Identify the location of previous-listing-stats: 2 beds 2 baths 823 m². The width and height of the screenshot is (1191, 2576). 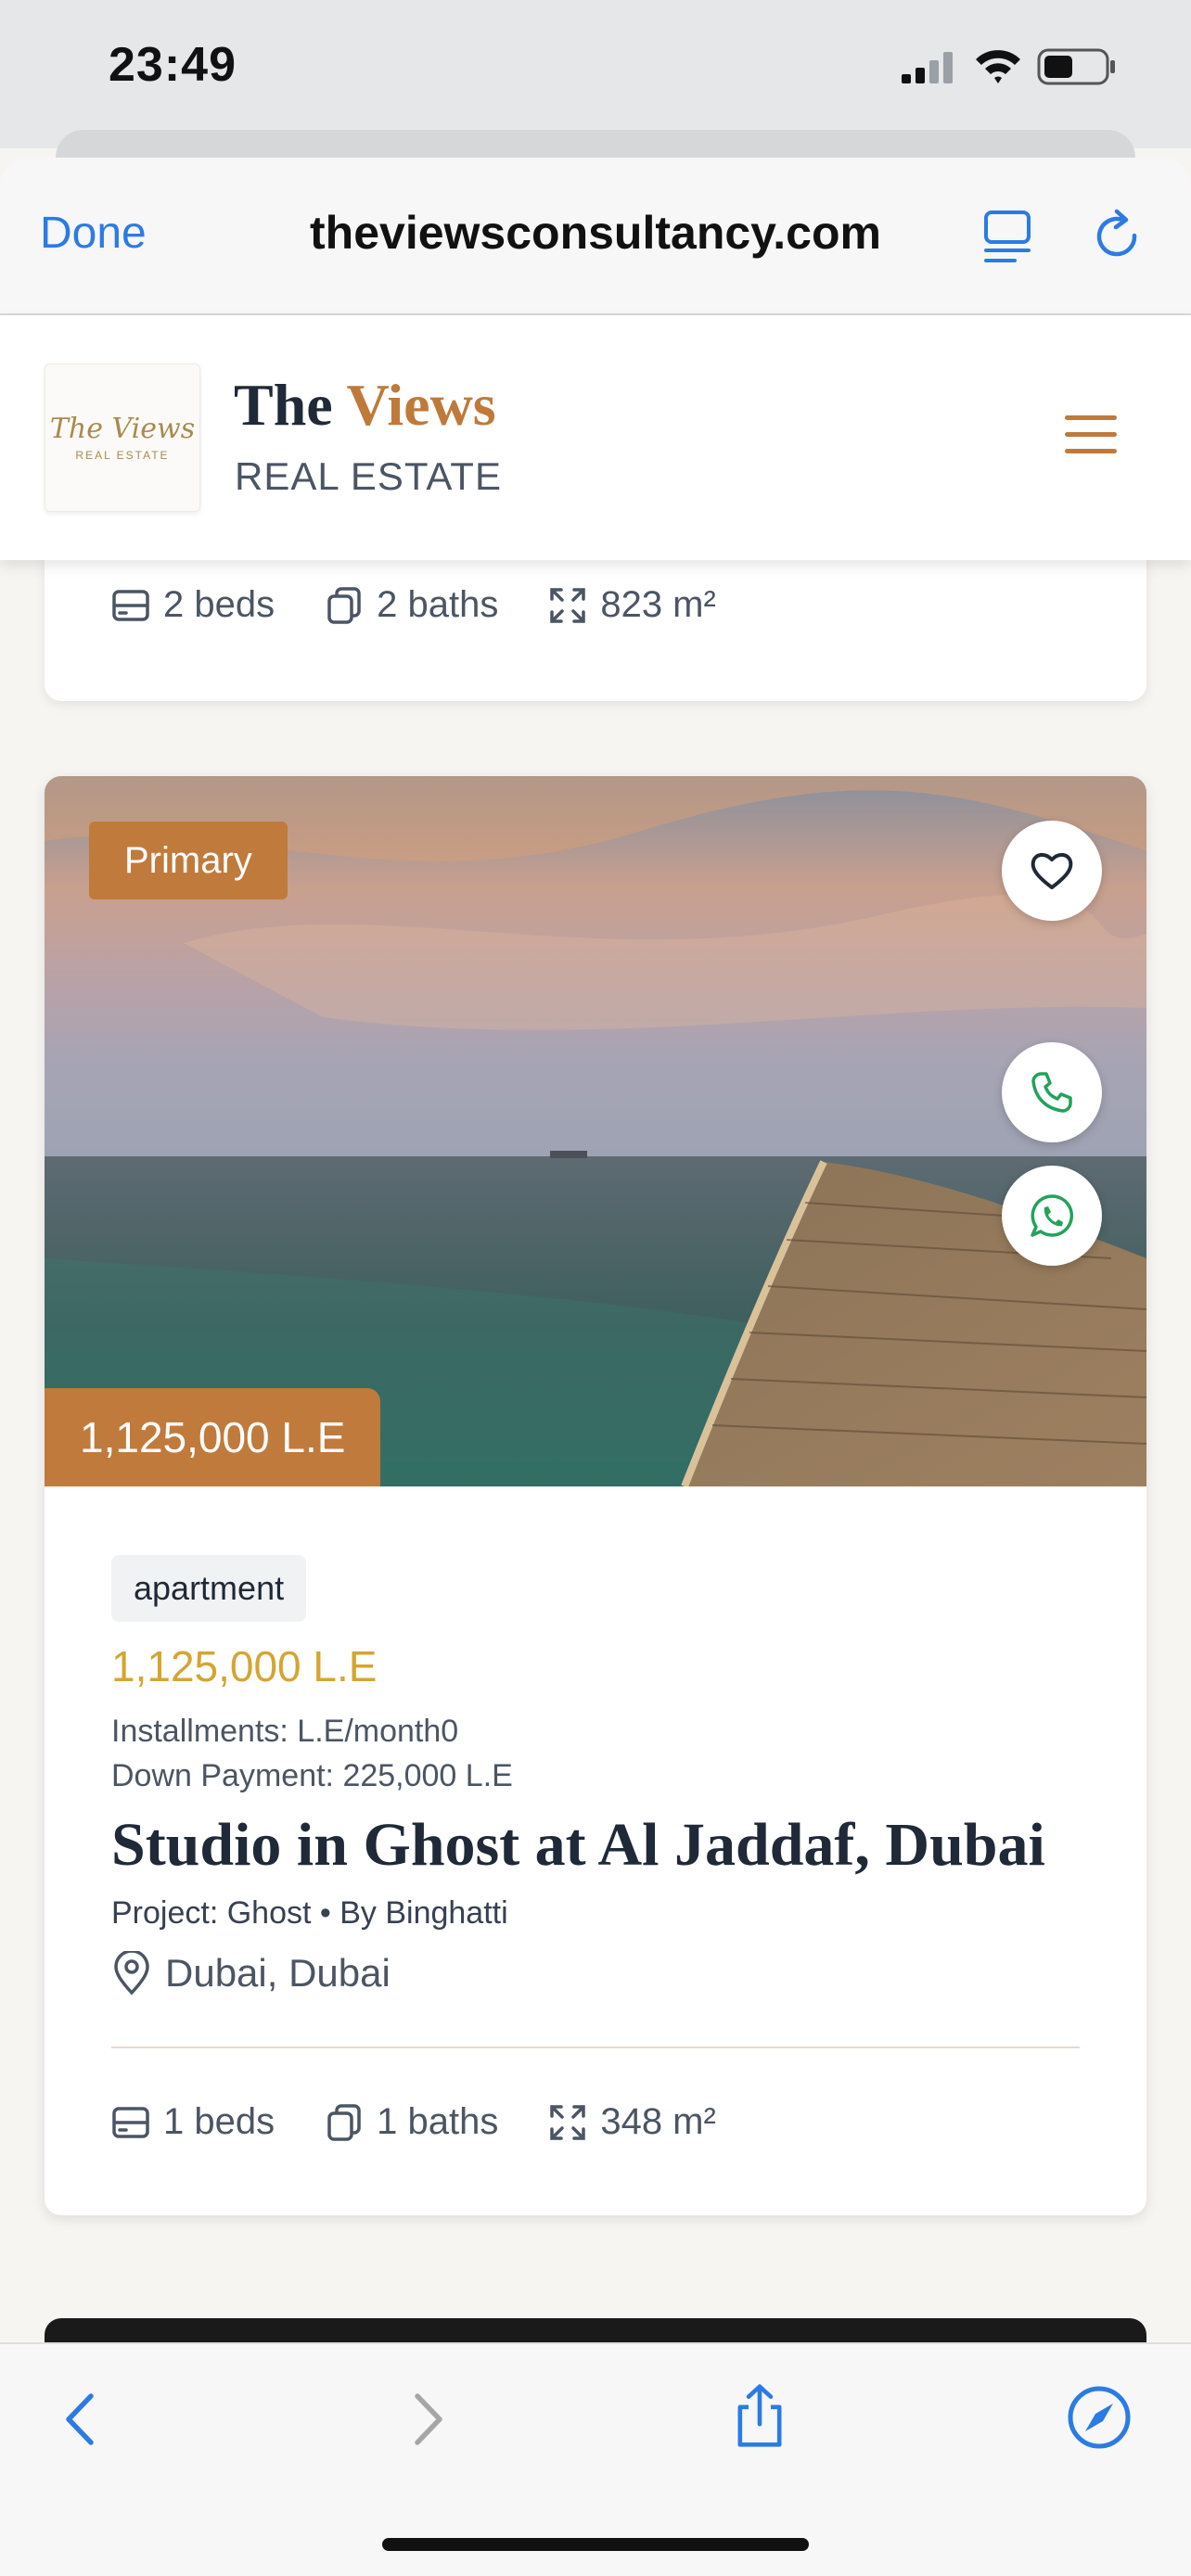
(438, 605).